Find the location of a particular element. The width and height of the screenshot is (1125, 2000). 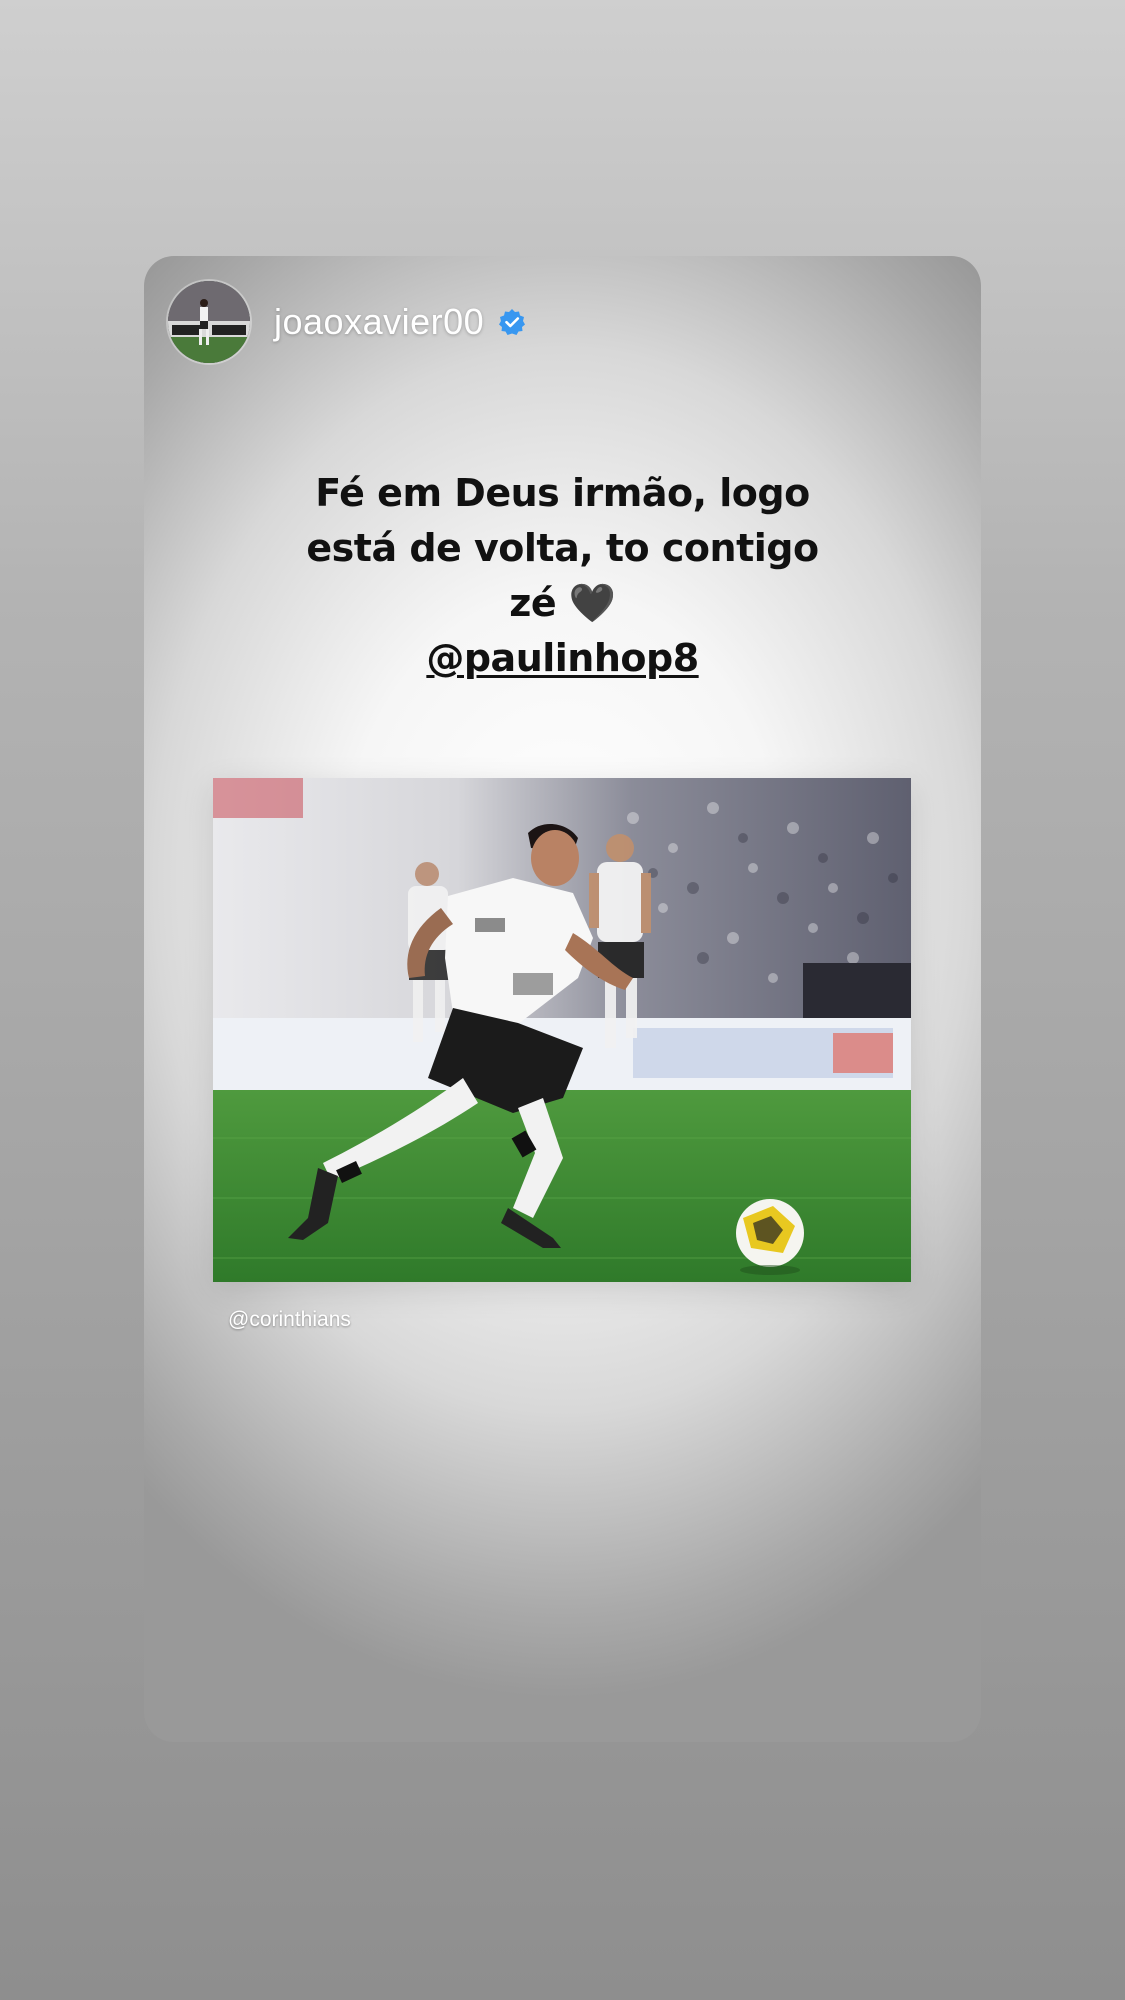

caption-line-1: Fé em Deus irmão, logo is located at coordinates (562, 493).